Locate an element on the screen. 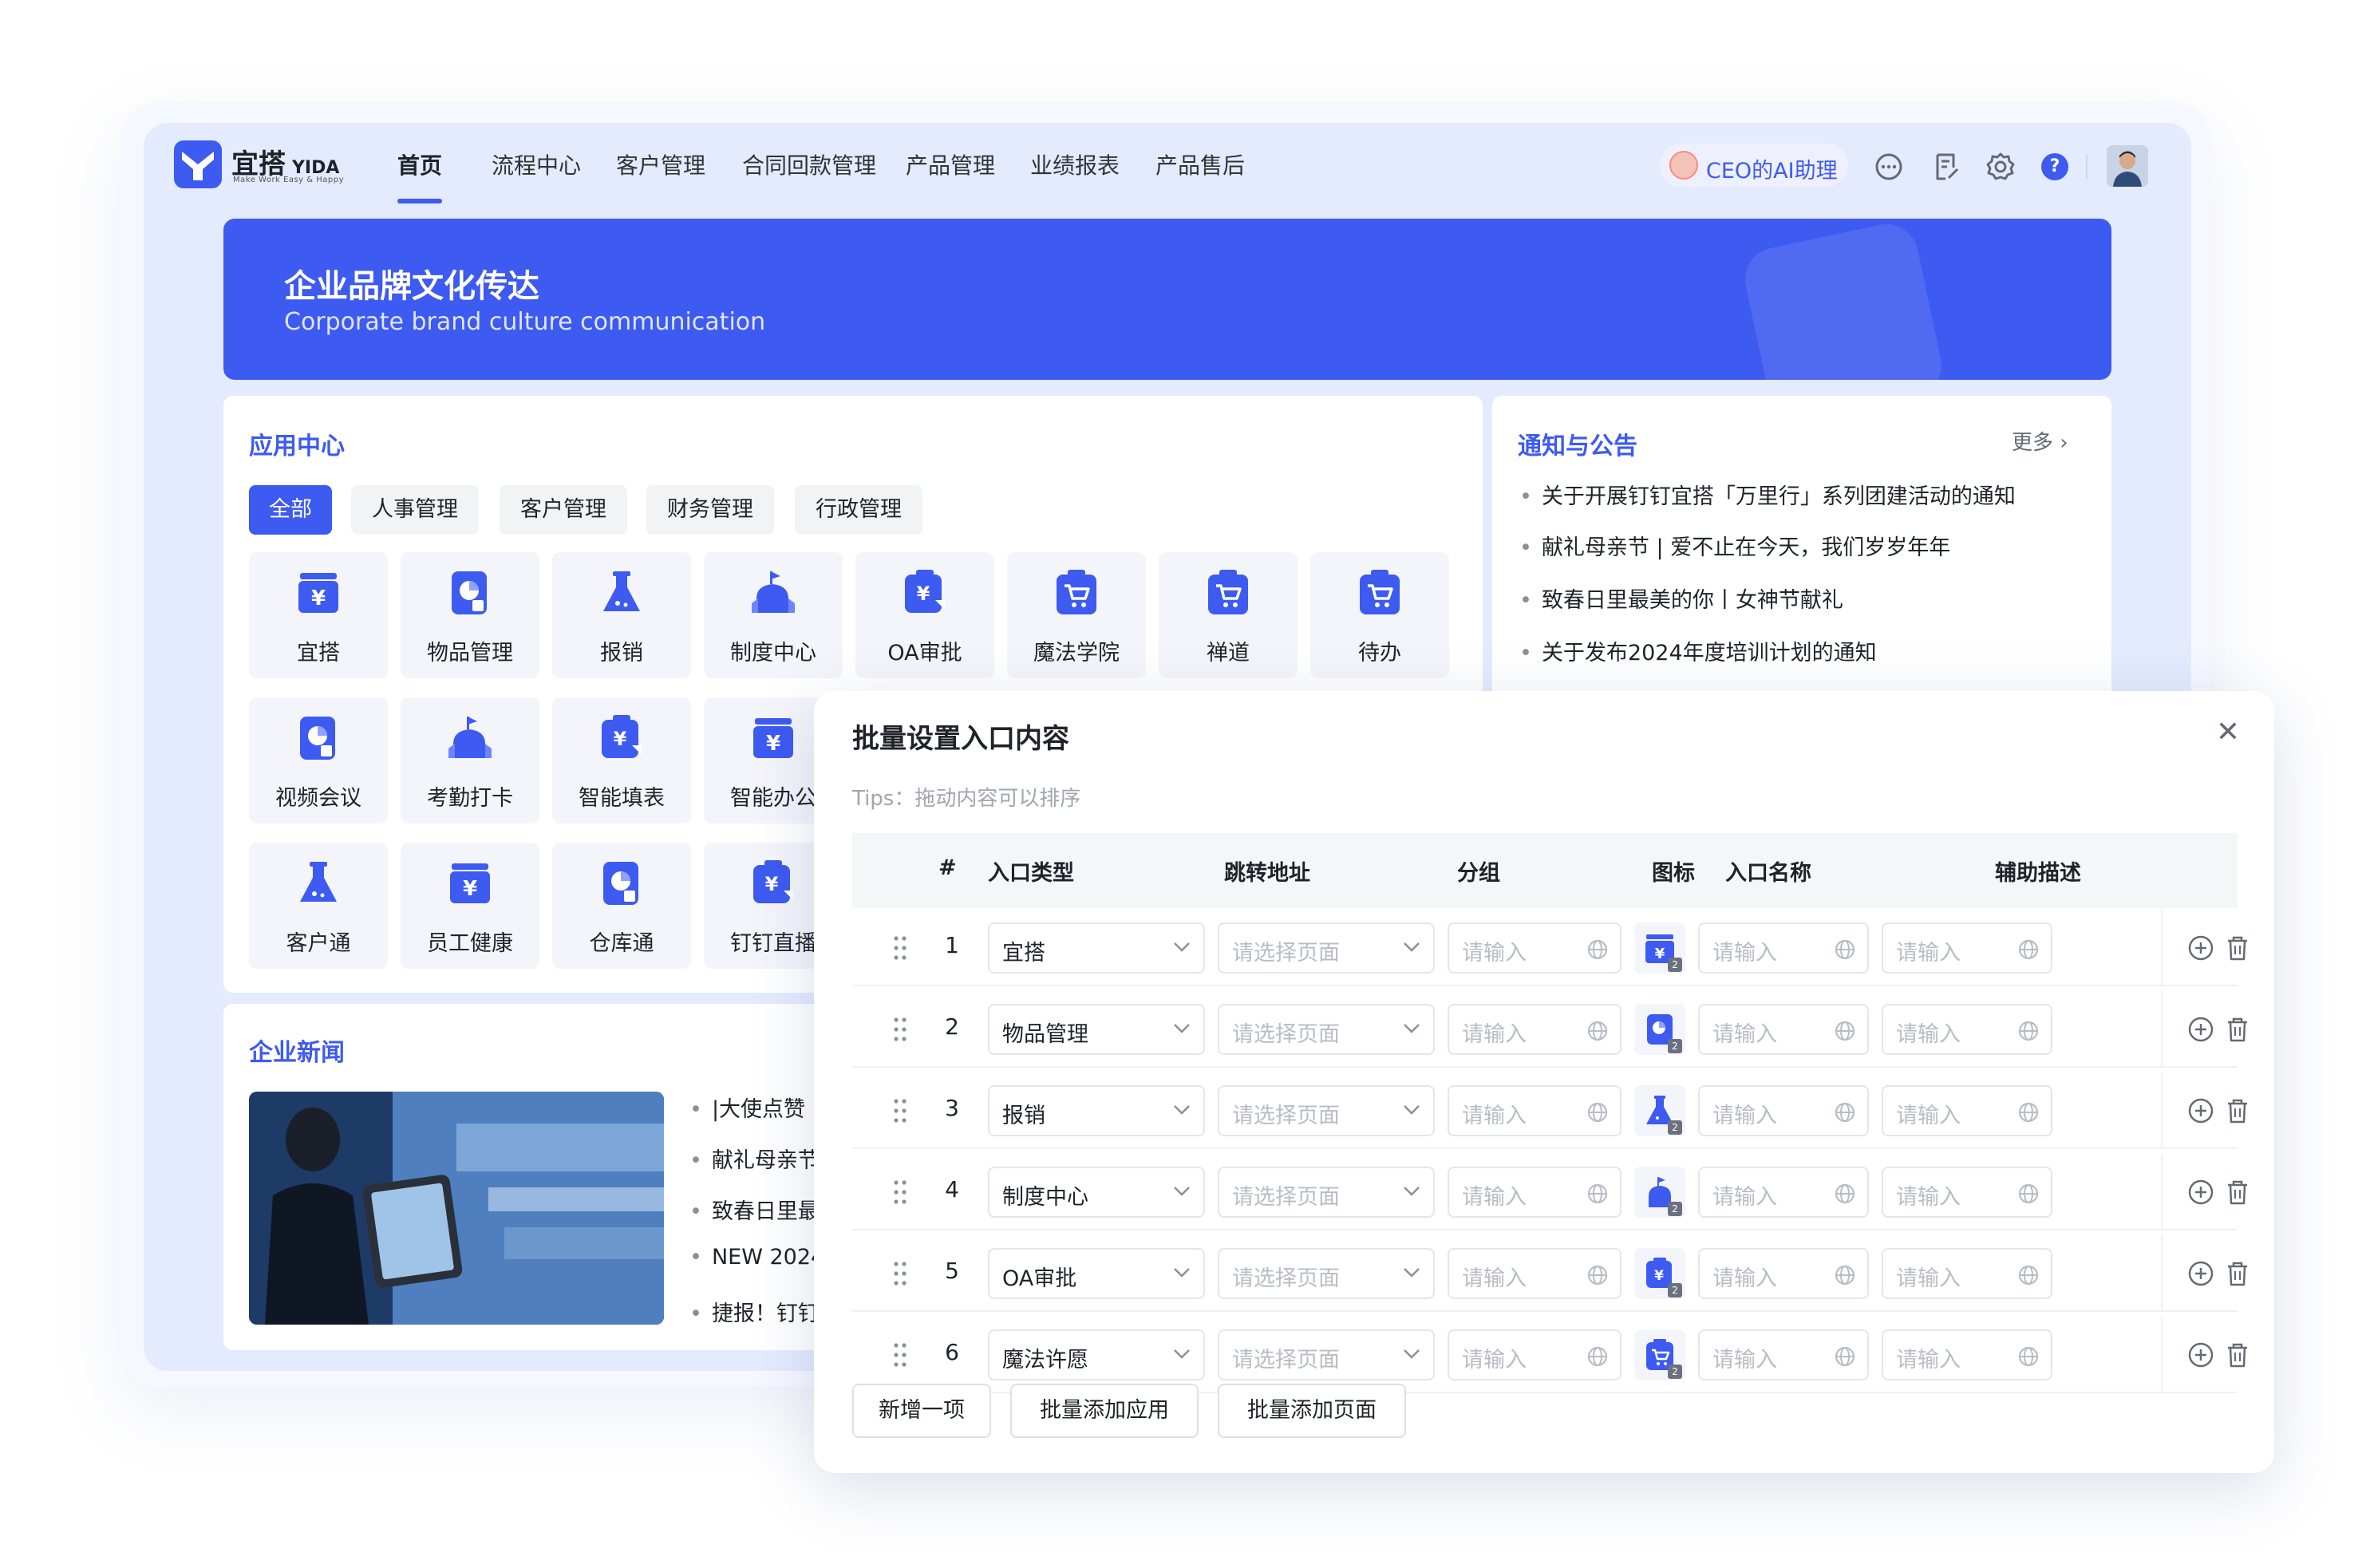 This screenshot has height=1568, width=2370. app-tile-zentao: 禅道 is located at coordinates (1228, 615).